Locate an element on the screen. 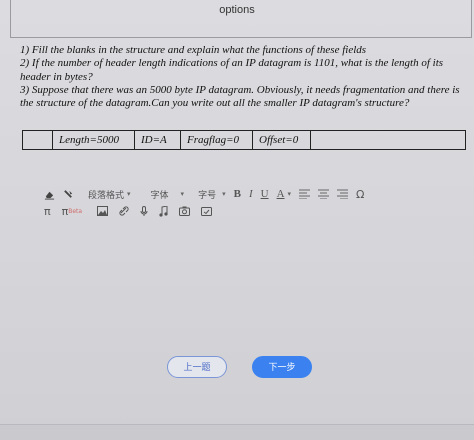  italic-button: I is located at coordinates (251, 194).